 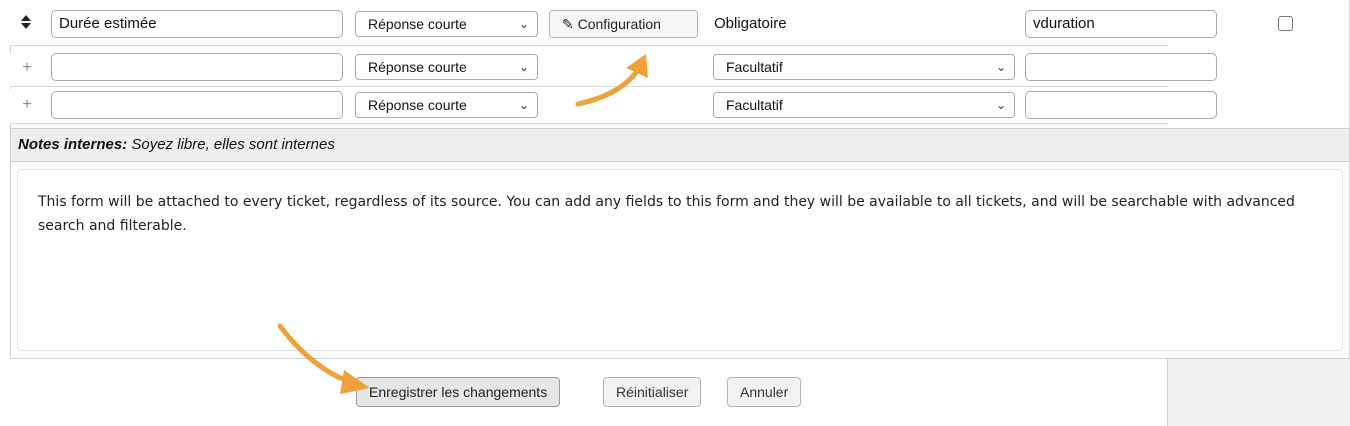 I want to click on save-changes-button: Enregistrer les changements, so click(x=458, y=392).